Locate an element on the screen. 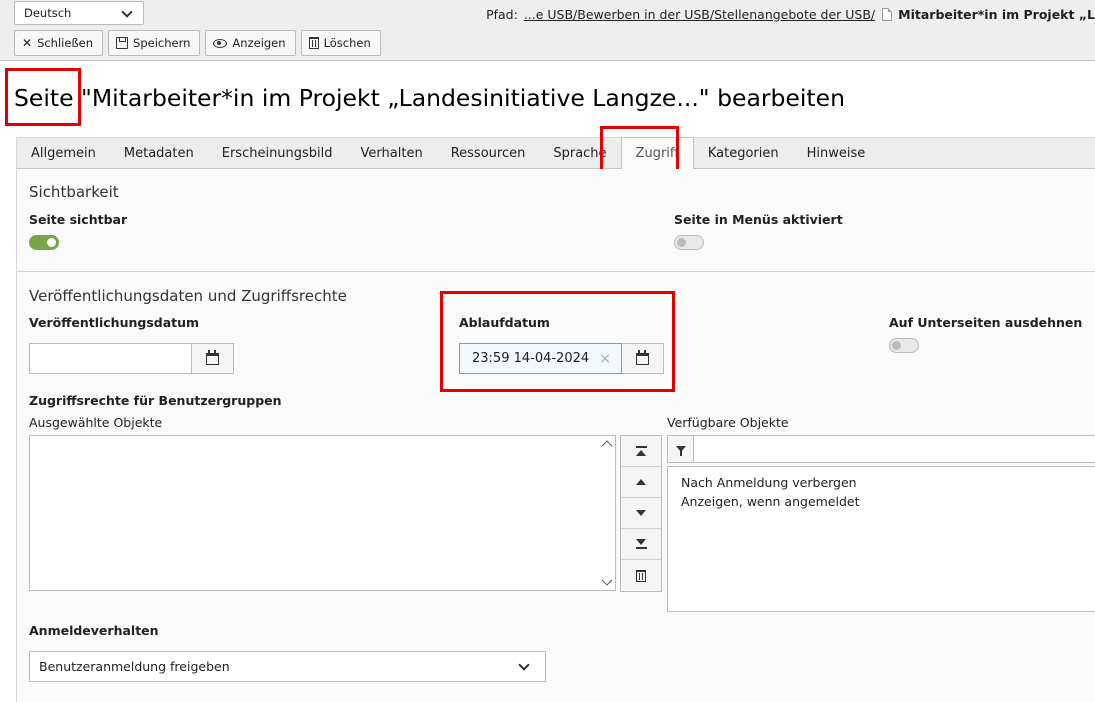 This screenshot has width=1095, height=702. publish-date-calendar-button is located at coordinates (213, 358).